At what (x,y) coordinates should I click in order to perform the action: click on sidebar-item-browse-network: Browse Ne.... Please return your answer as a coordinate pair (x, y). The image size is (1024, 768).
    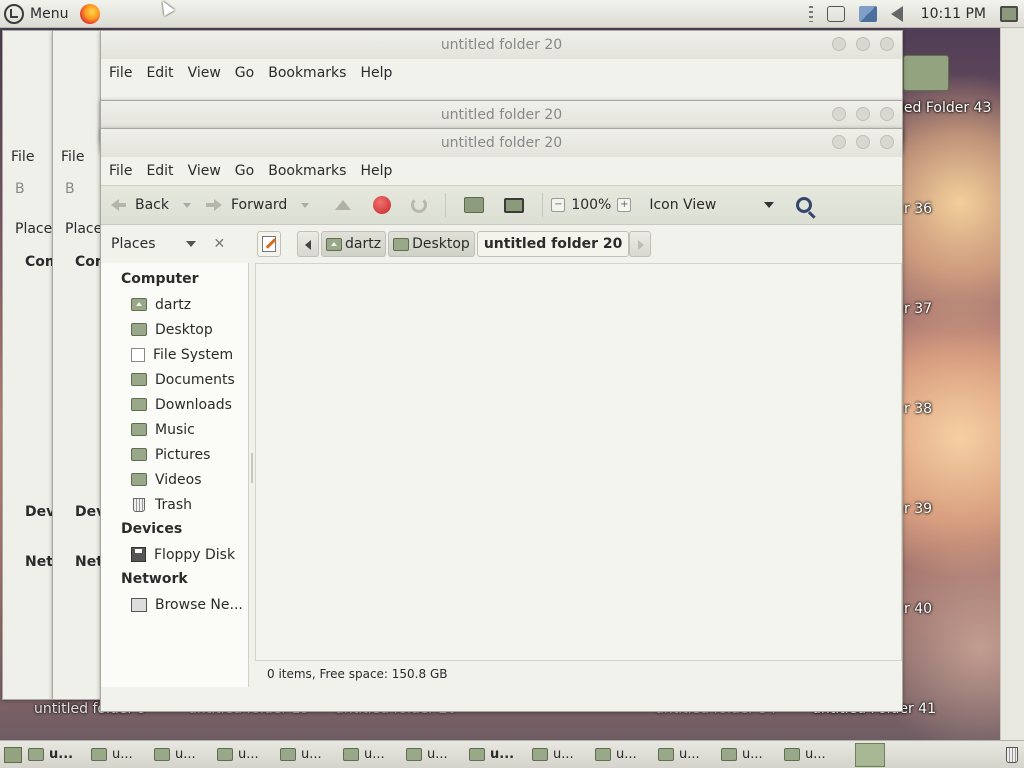
    Looking at the image, I should click on (174, 604).